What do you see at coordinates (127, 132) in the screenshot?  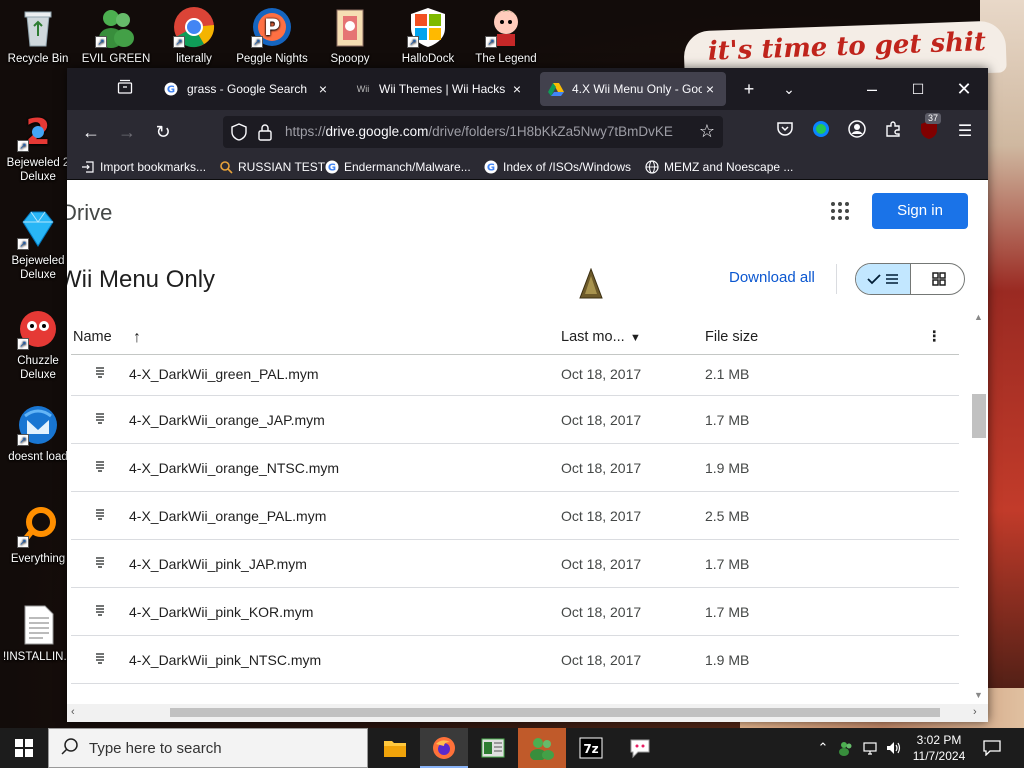 I see `forward-button: →` at bounding box center [127, 132].